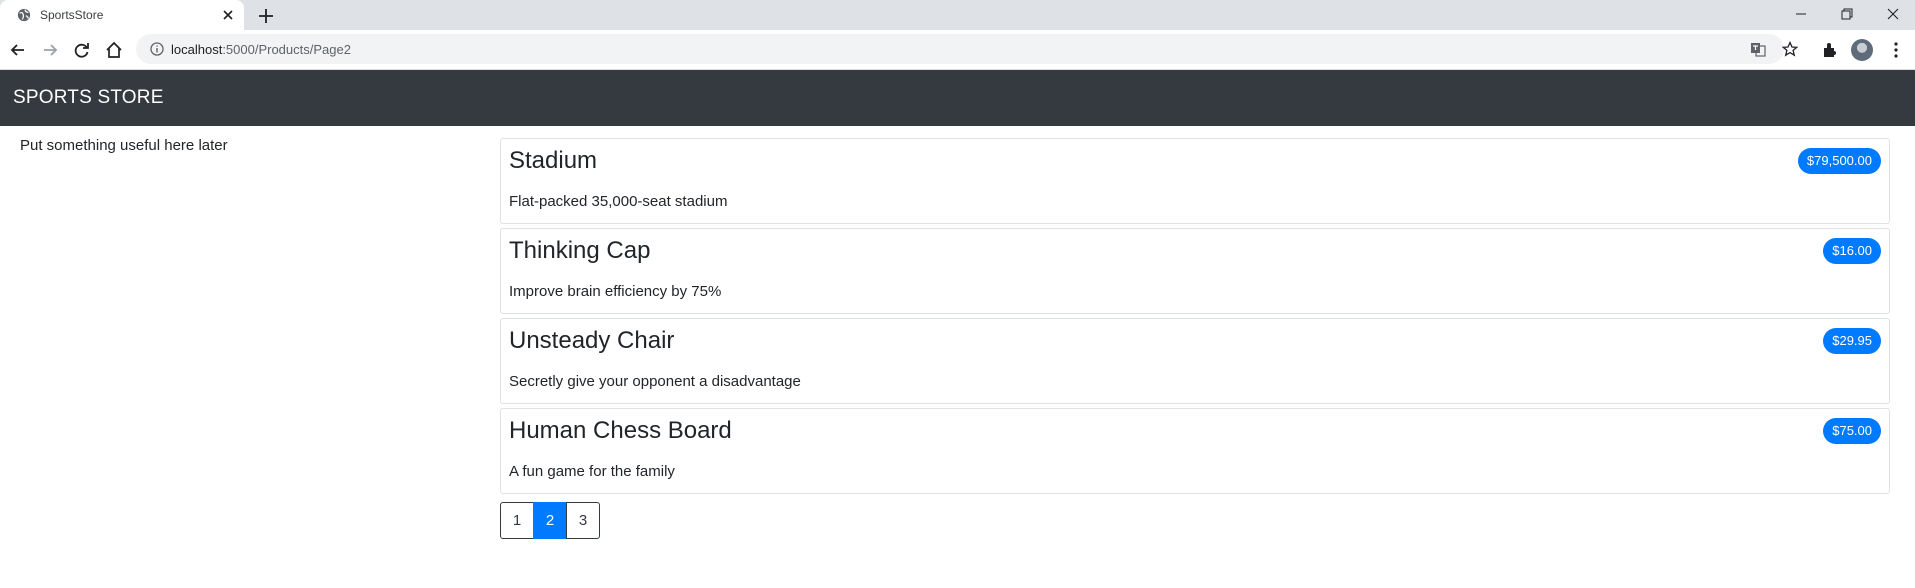  Describe the element at coordinates (553, 160) in the screenshot. I see `product-name: Stadium` at that location.